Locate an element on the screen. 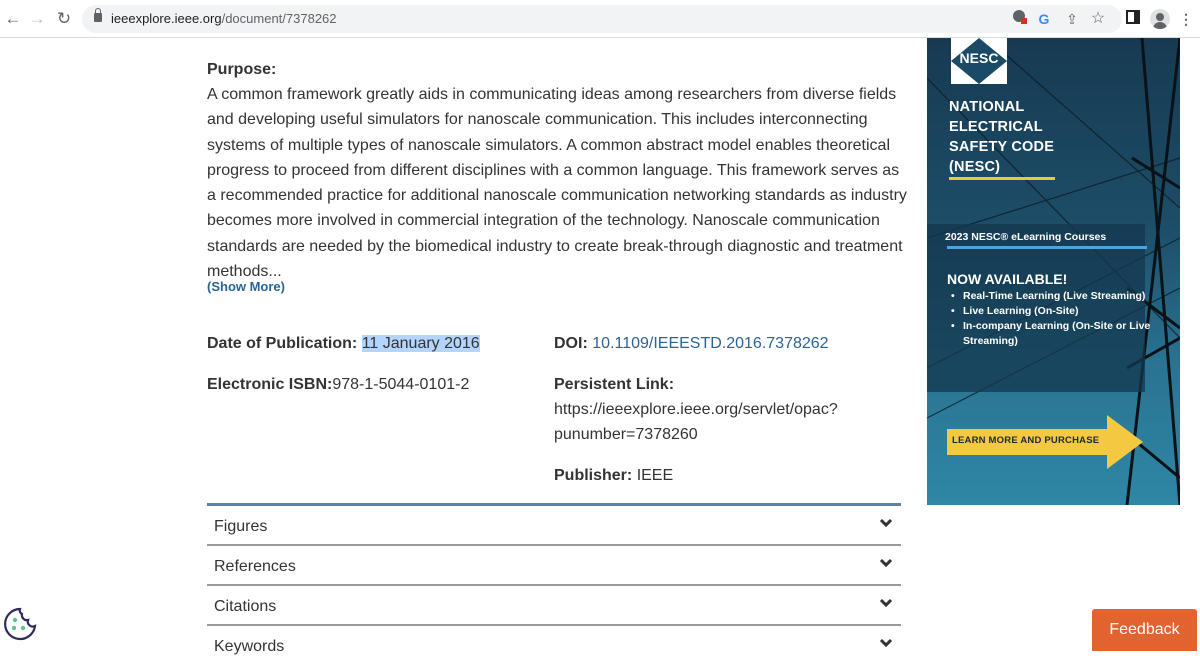  document-sections-accordion: Figures References Citations Keywords is located at coordinates (554, 584).